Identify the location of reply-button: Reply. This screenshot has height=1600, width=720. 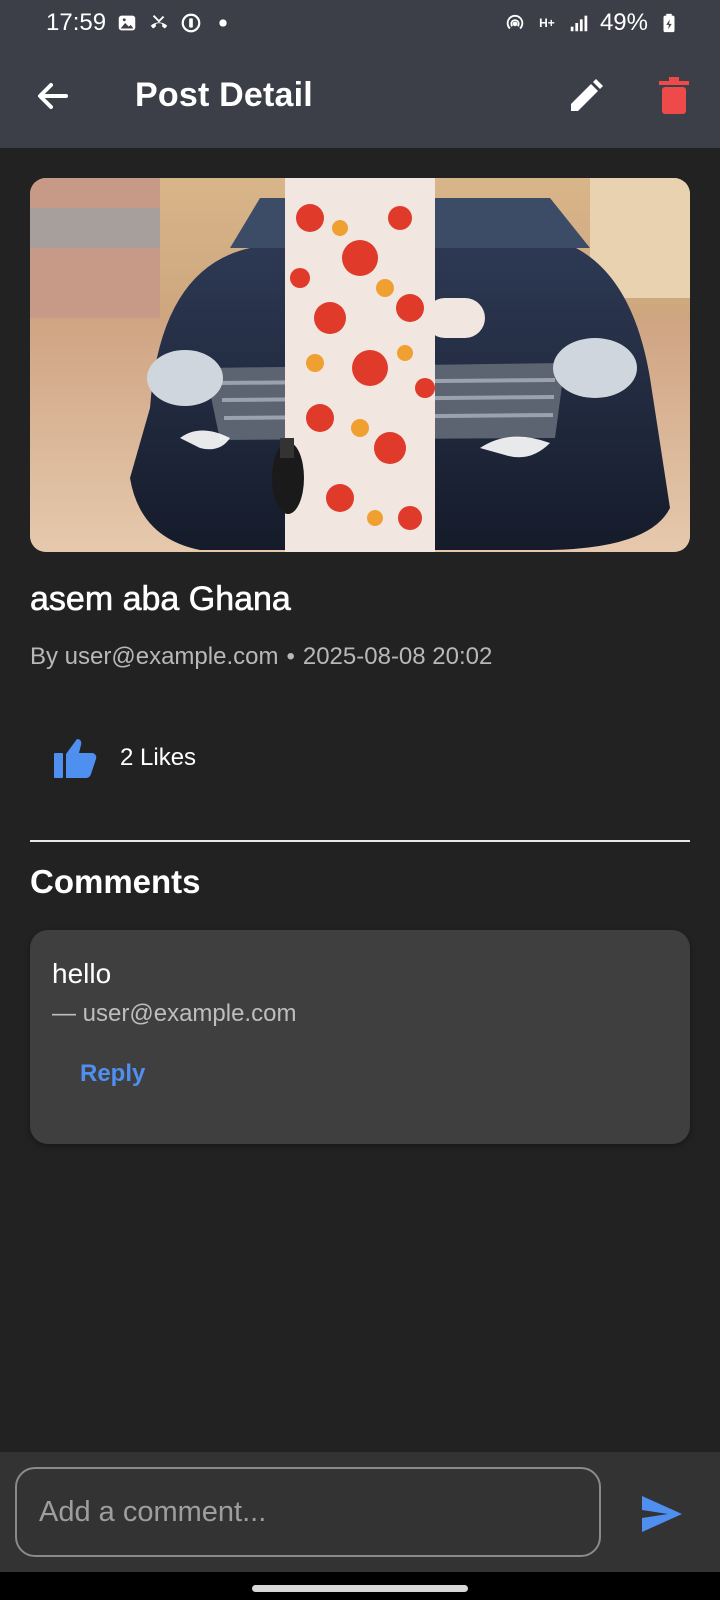
(112, 1074).